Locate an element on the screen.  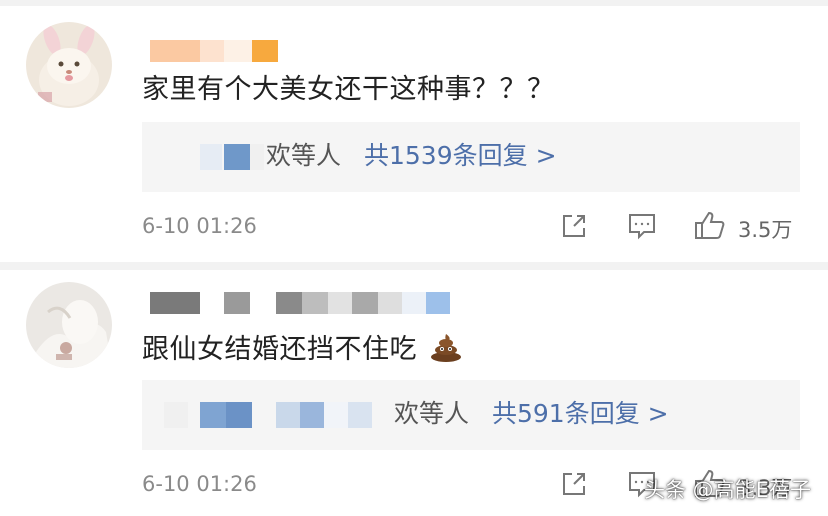
watermark: 头条 @高能E蓓子 is located at coordinates (727, 490).